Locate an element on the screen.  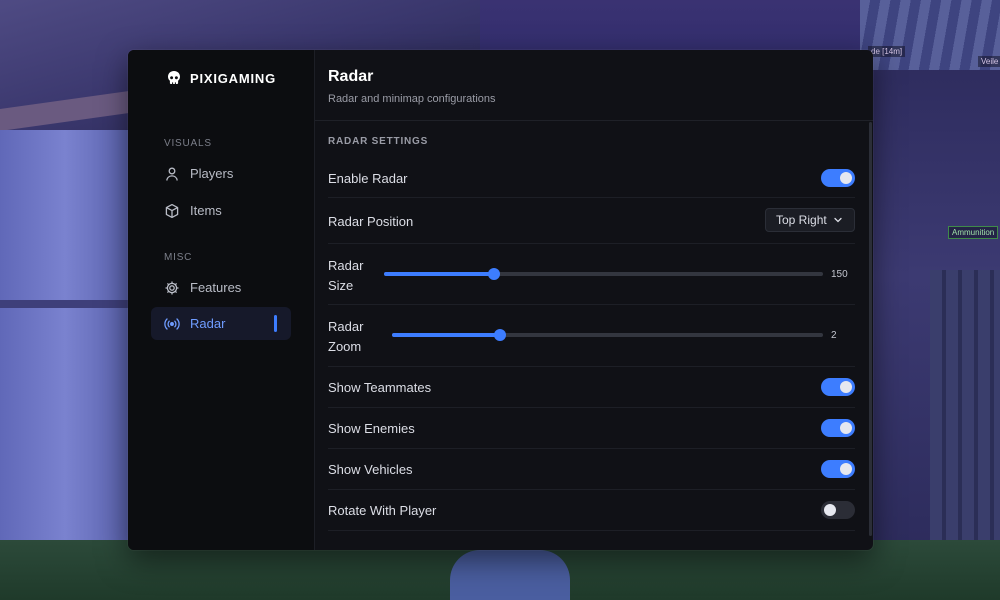
setting-row-radar-size: Radar Size 150 is located at coordinates (591, 274).